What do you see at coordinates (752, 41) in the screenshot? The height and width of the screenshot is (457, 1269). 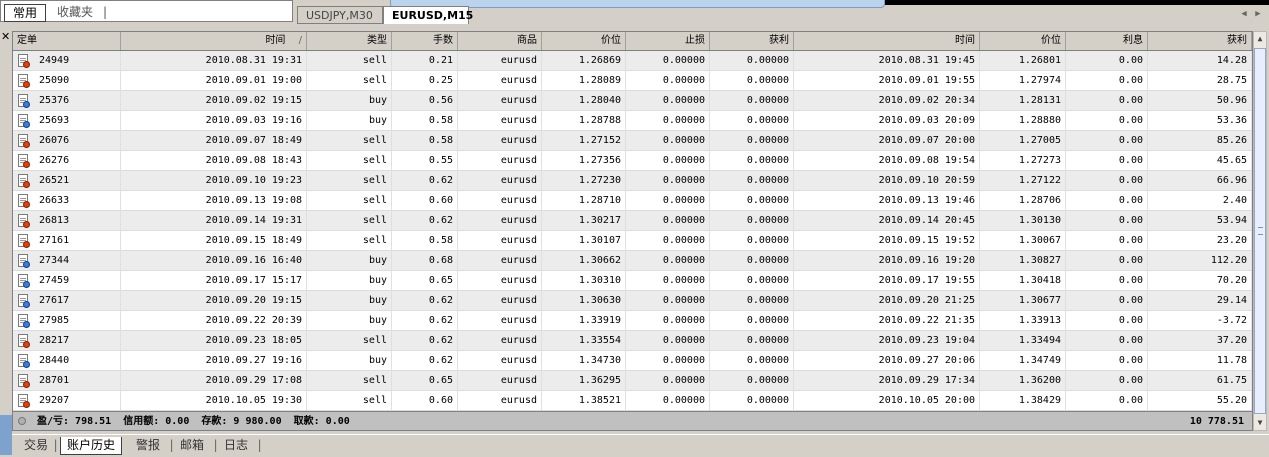 I see `column-header-take-profit: 获利` at bounding box center [752, 41].